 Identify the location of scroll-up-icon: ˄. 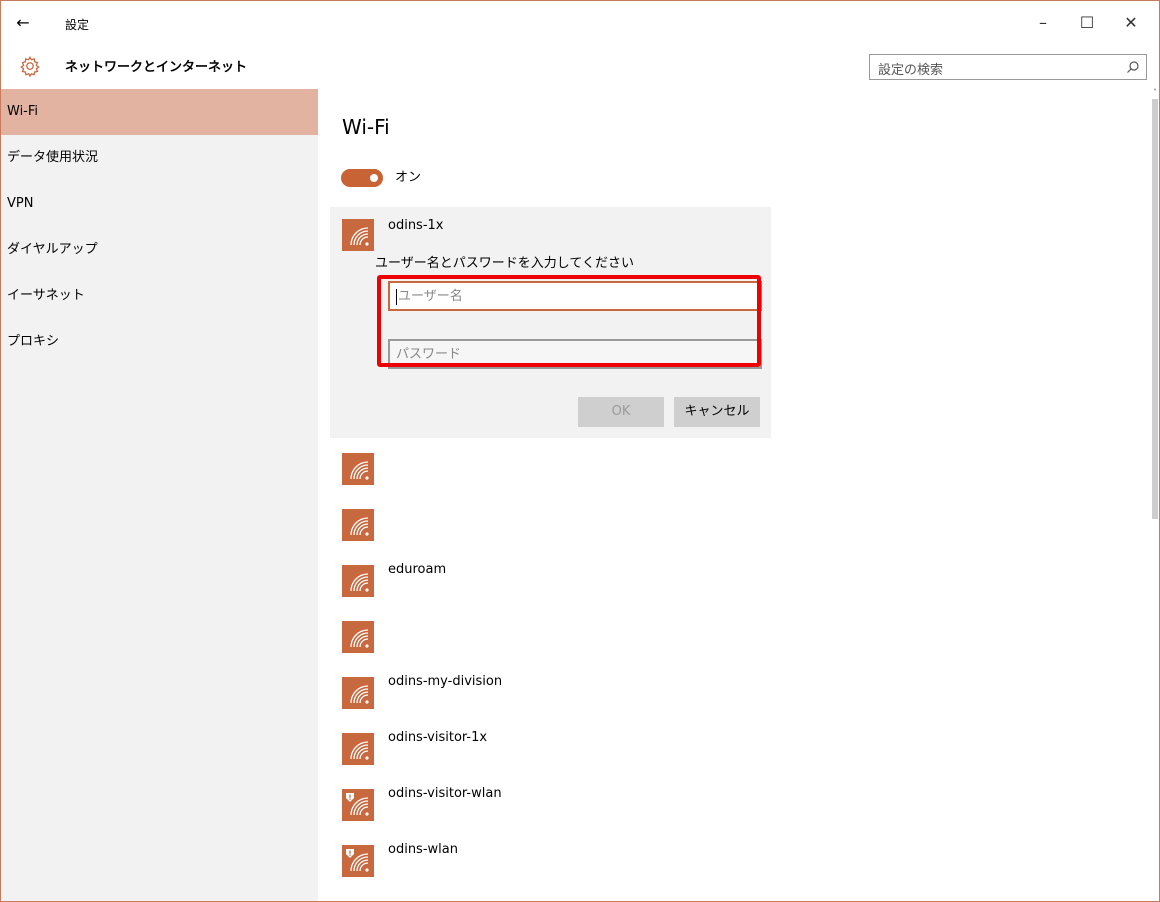
(1155, 93).